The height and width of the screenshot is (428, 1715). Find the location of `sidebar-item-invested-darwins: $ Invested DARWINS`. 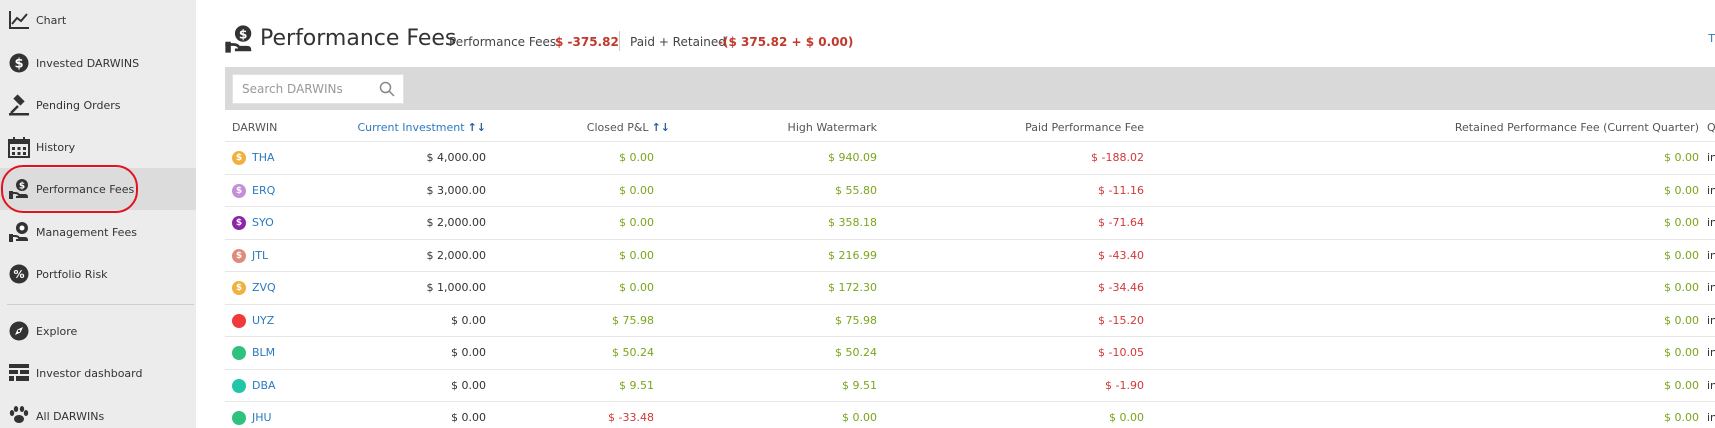

sidebar-item-invested-darwins: $ Invested DARWINS is located at coordinates (98, 63).